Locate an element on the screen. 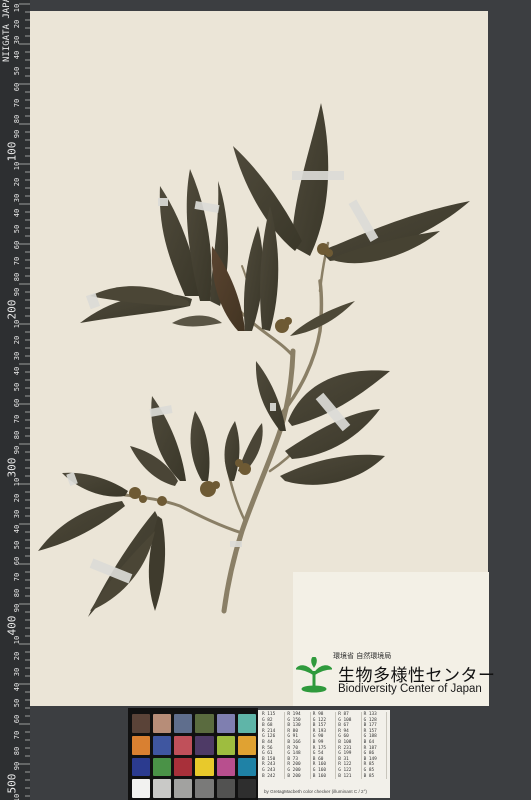  color-checker-grid is located at coordinates (194, 756).